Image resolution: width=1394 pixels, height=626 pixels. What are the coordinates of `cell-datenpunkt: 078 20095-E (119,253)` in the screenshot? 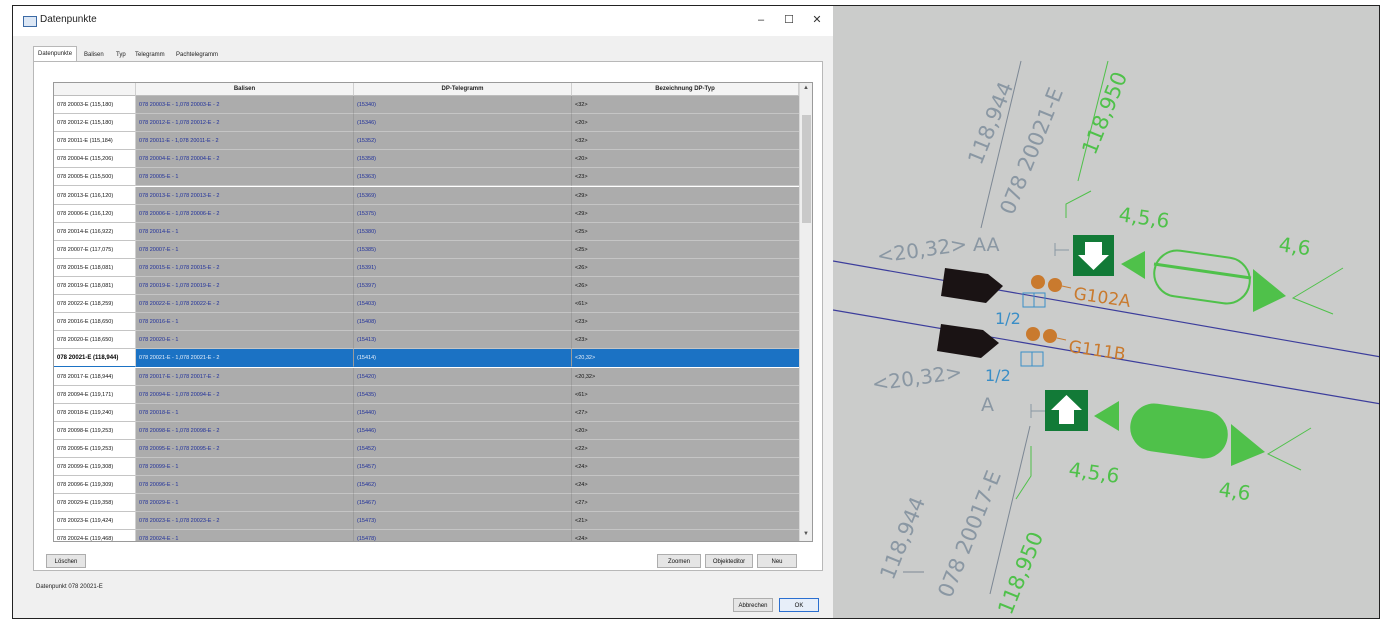 It's located at (95, 448).